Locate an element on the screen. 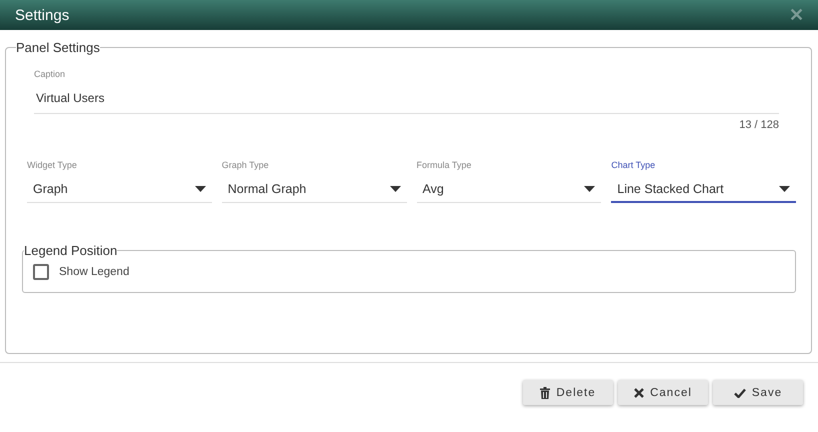  dropdown: Normal Graph is located at coordinates (314, 192).